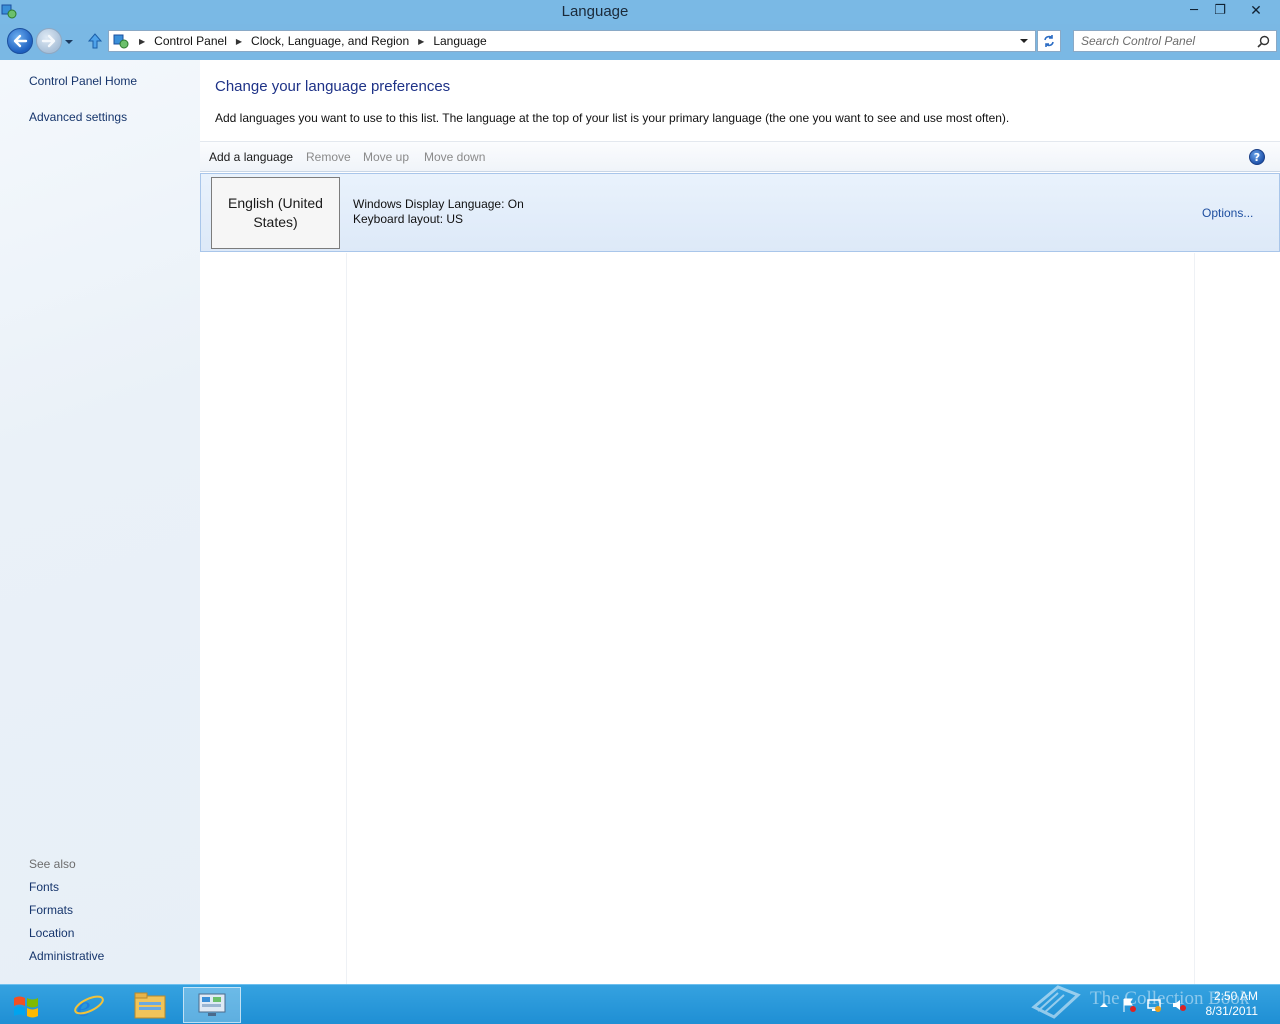 The width and height of the screenshot is (1280, 1024). I want to click on refresh-icon, so click(1049, 41).